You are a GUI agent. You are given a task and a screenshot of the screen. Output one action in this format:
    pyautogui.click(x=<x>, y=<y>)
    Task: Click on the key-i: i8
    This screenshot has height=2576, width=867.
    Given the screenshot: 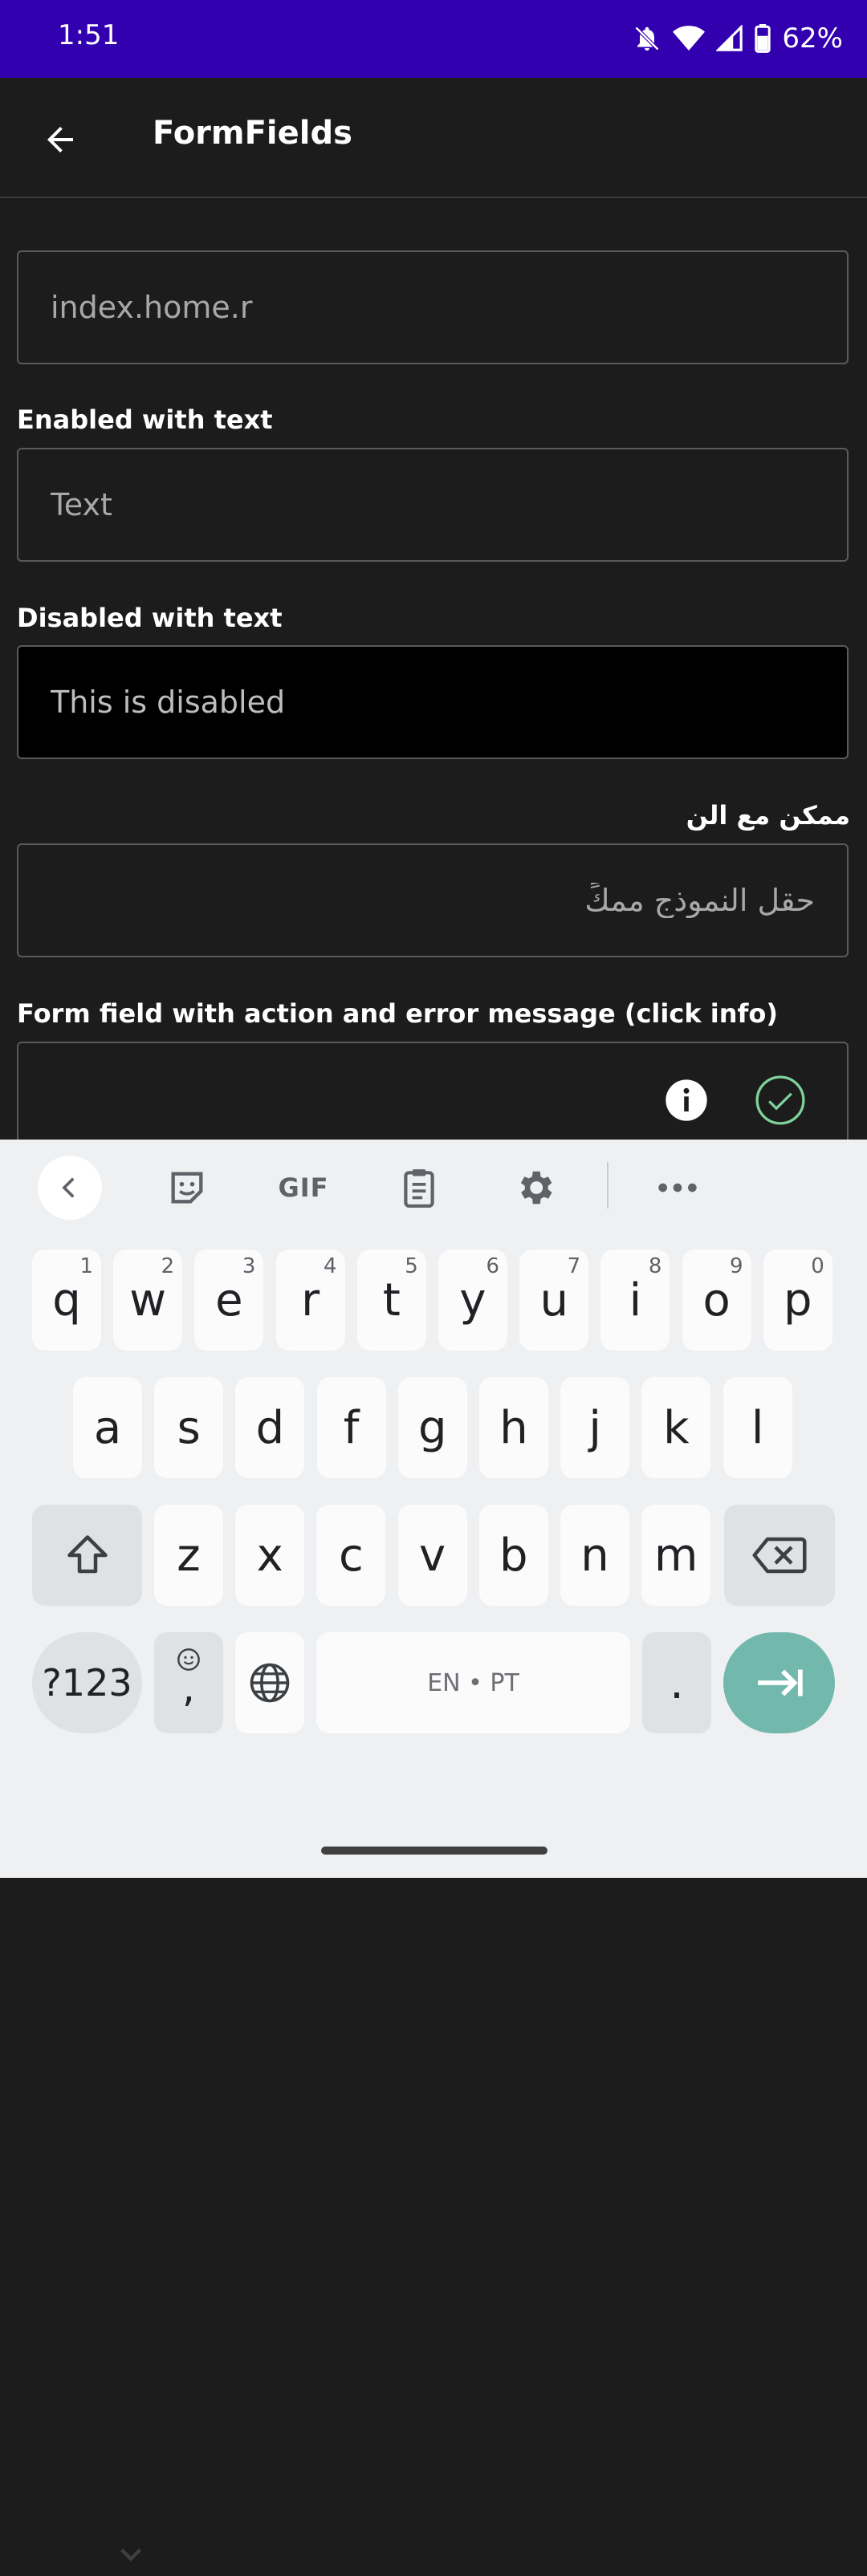 What is the action you would take?
    pyautogui.click(x=635, y=1300)
    